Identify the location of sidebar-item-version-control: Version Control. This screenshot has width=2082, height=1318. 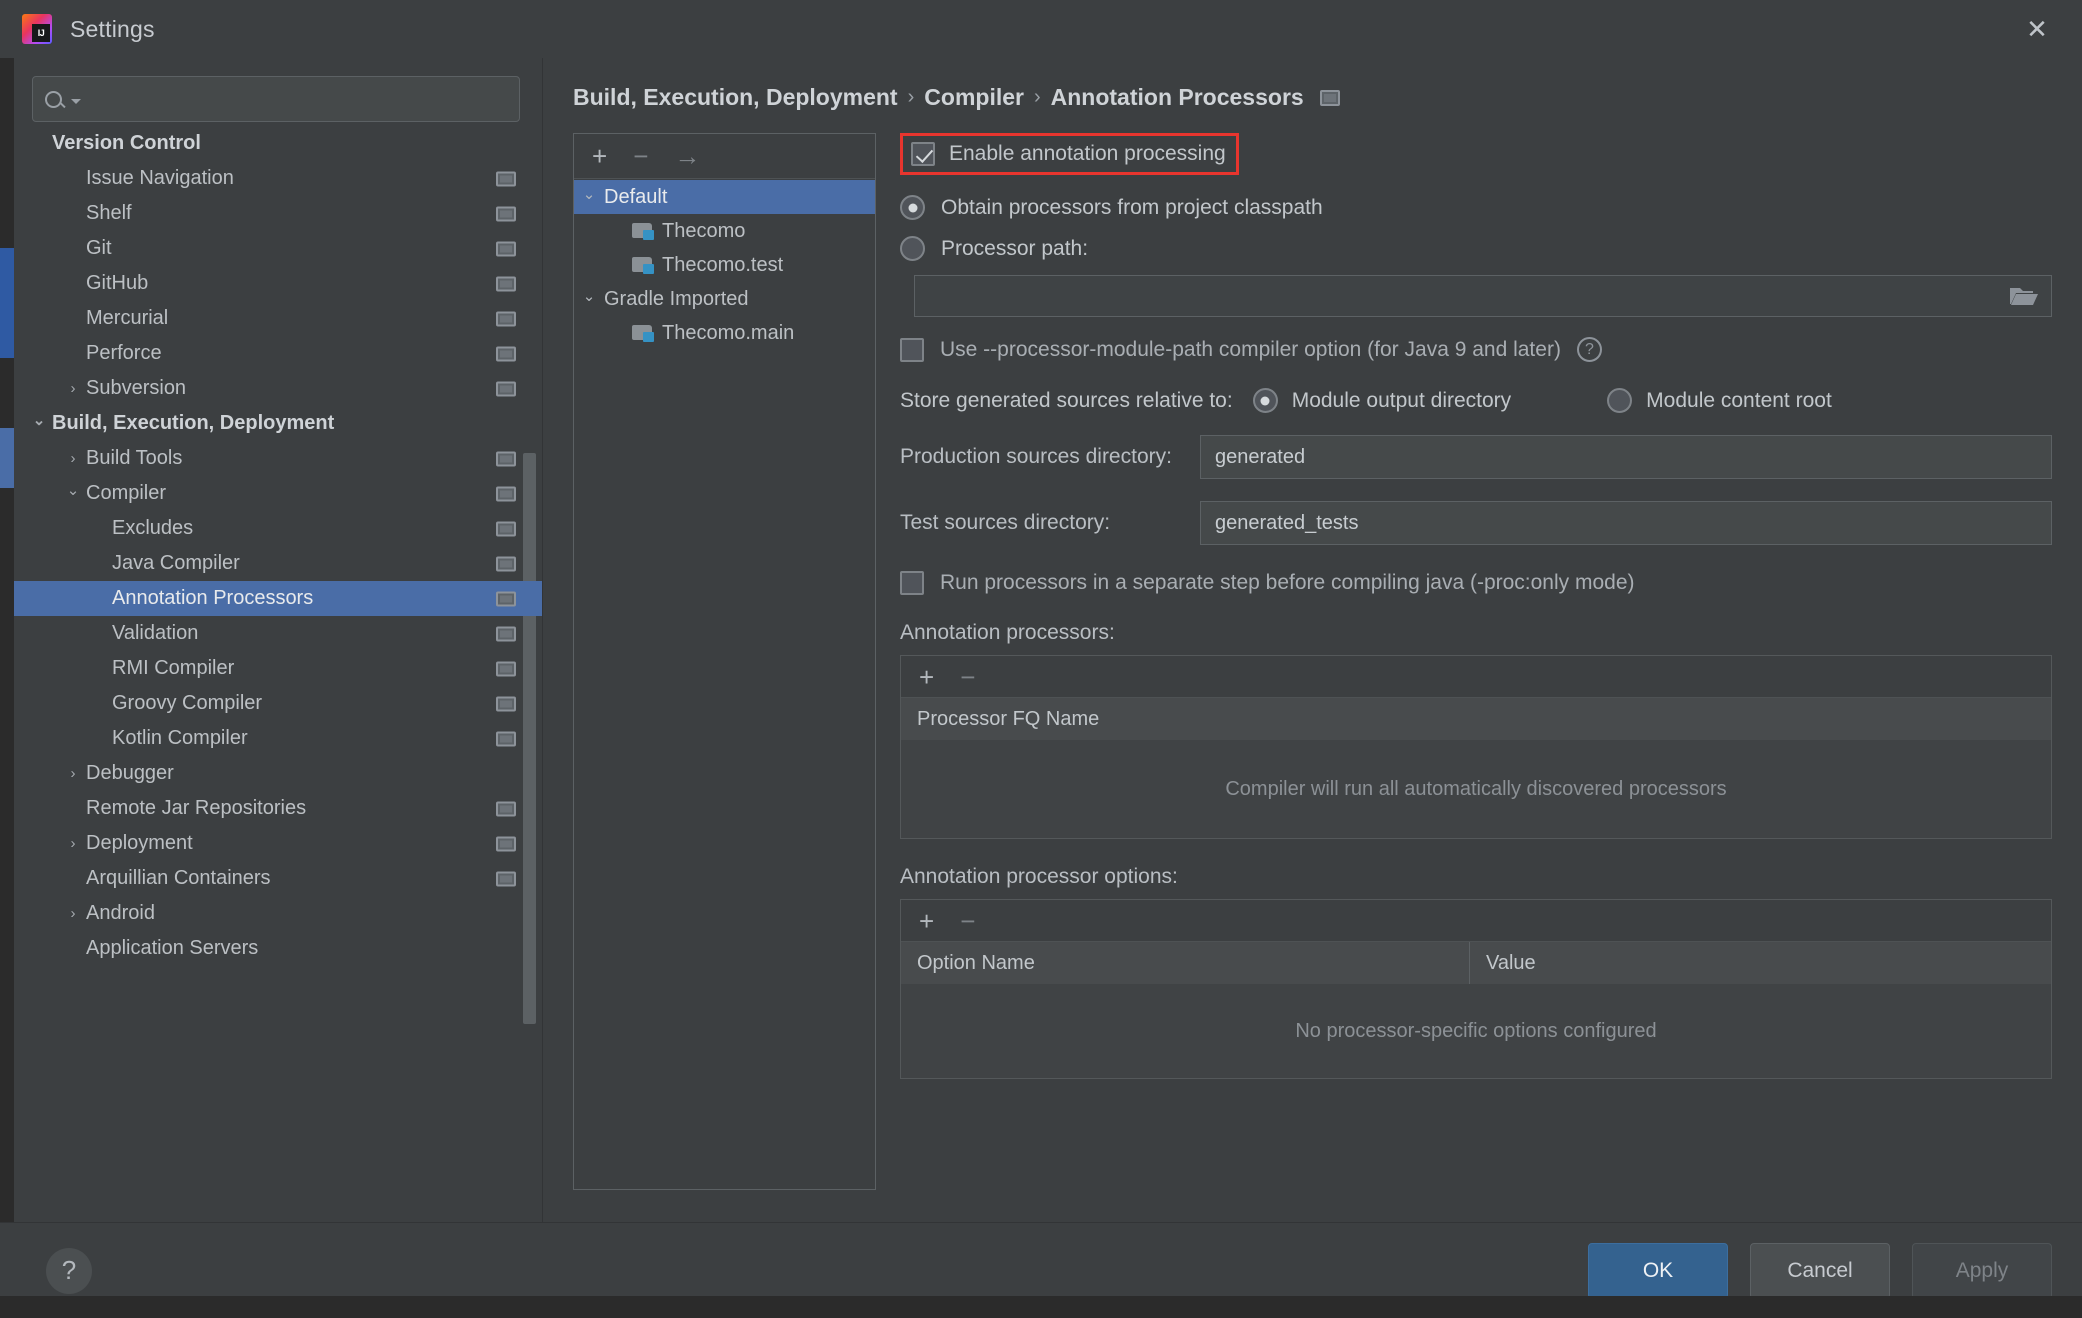
(278, 143).